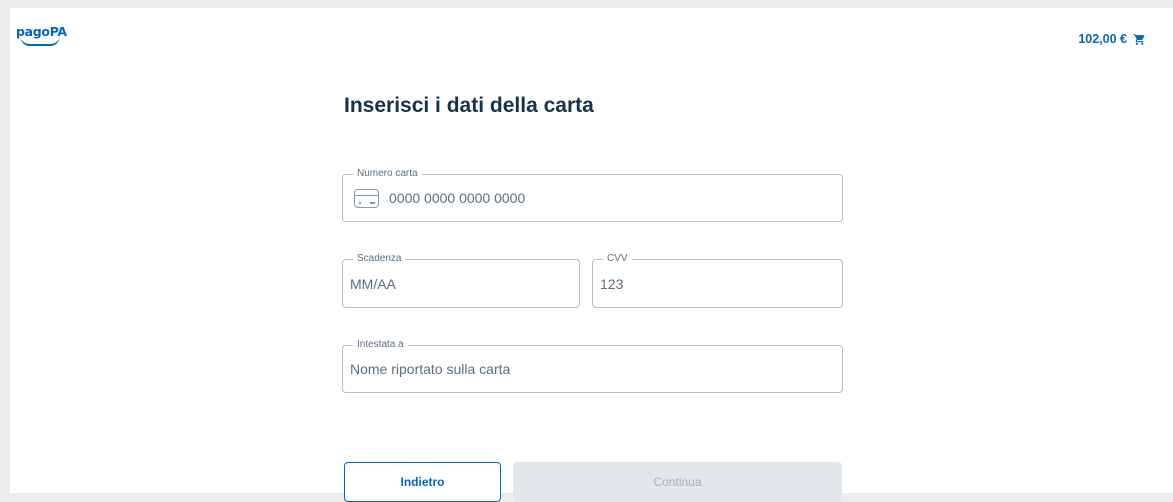  I want to click on cart-amount: 102,00 €, so click(1102, 39).